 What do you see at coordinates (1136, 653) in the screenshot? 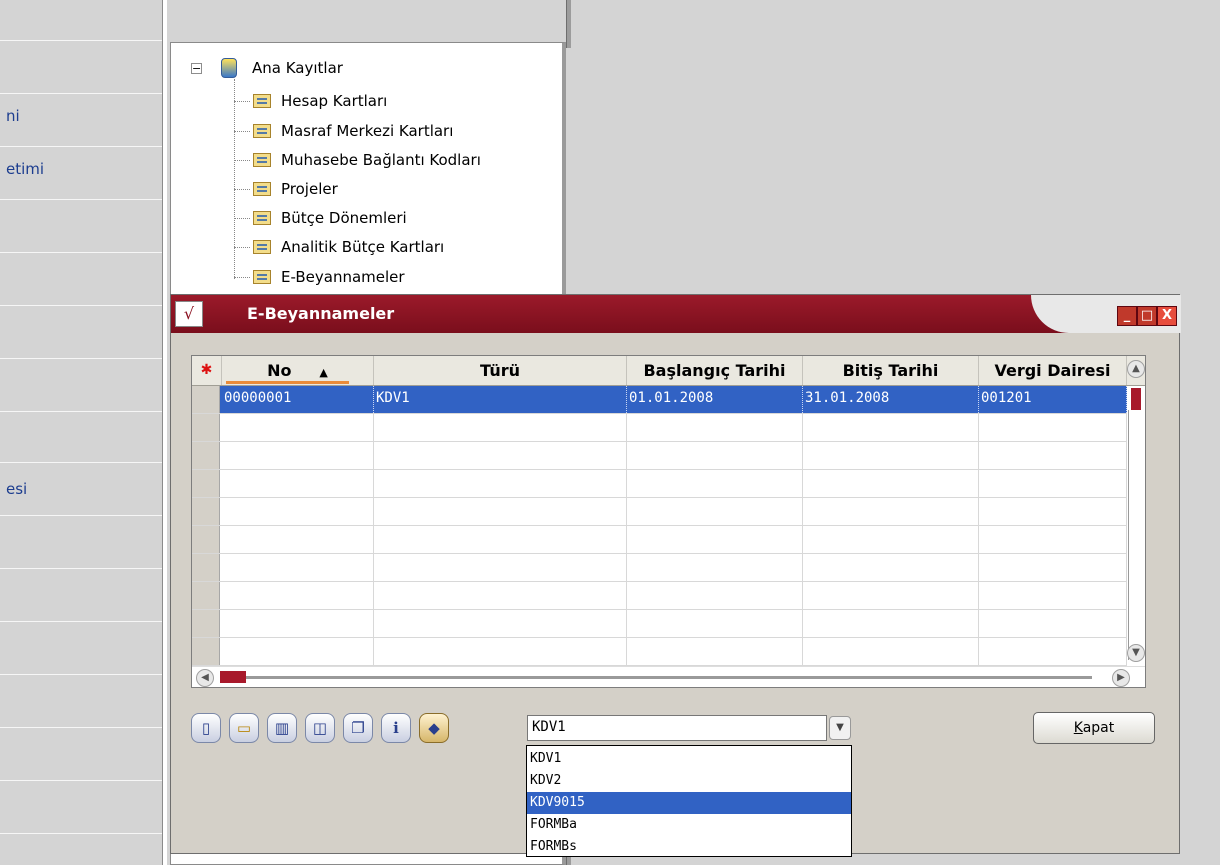
I see `scroll-down-icon: ▼` at bounding box center [1136, 653].